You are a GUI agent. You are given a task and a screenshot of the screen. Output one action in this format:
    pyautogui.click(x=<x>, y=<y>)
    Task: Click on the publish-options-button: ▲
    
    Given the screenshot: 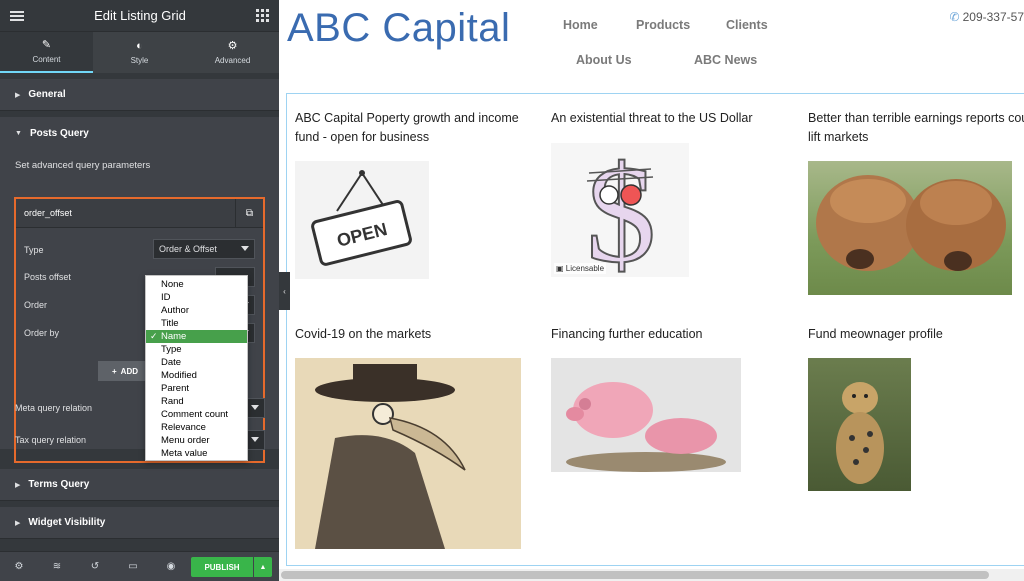 What is the action you would take?
    pyautogui.click(x=263, y=567)
    